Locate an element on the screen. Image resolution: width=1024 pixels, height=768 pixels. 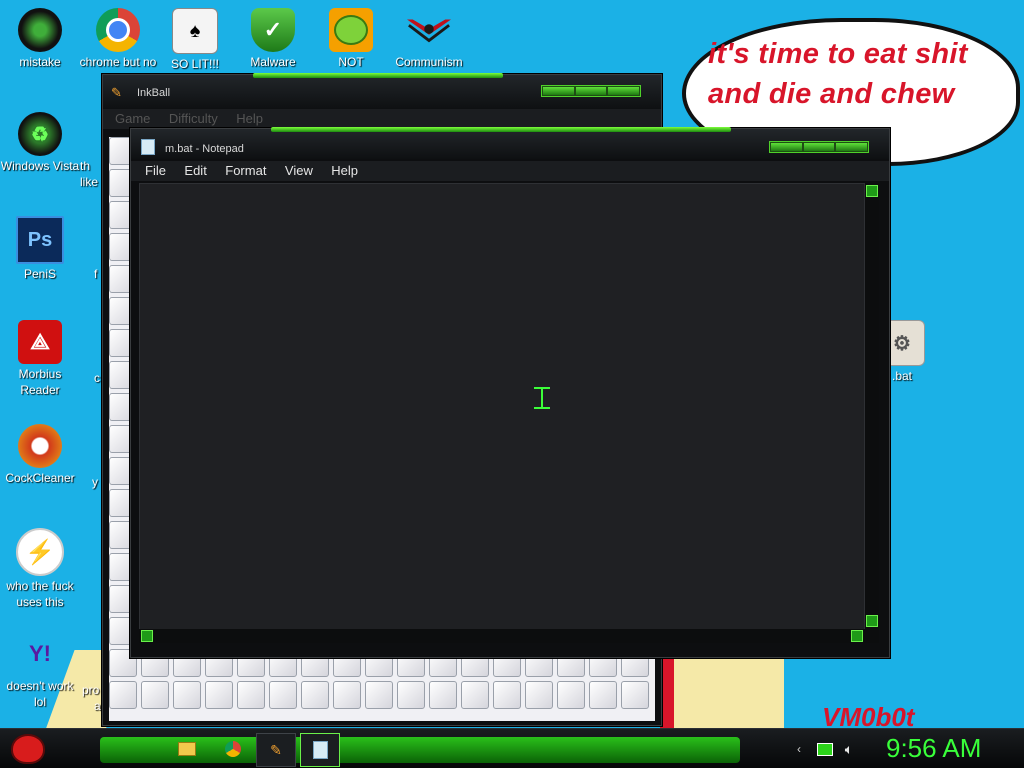
vertical-scrollbar is located at coordinates (872, 406).